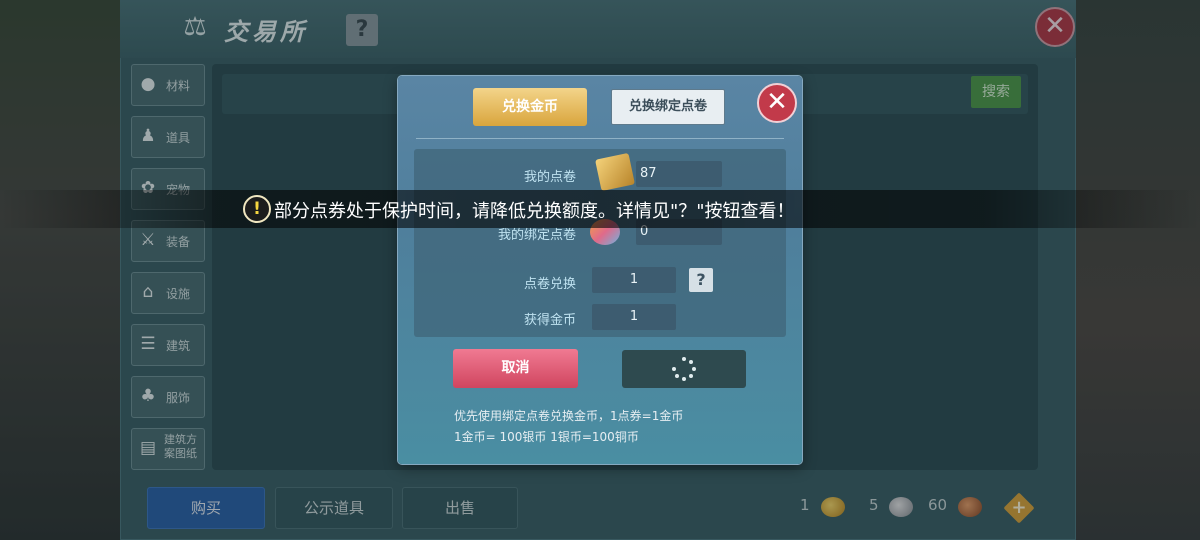 This screenshot has width=1200, height=540. What do you see at coordinates (569, 416) in the screenshot?
I see `exchange-note-line1: 优先使用绑定点卷兑换金币，1点券=1金币` at bounding box center [569, 416].